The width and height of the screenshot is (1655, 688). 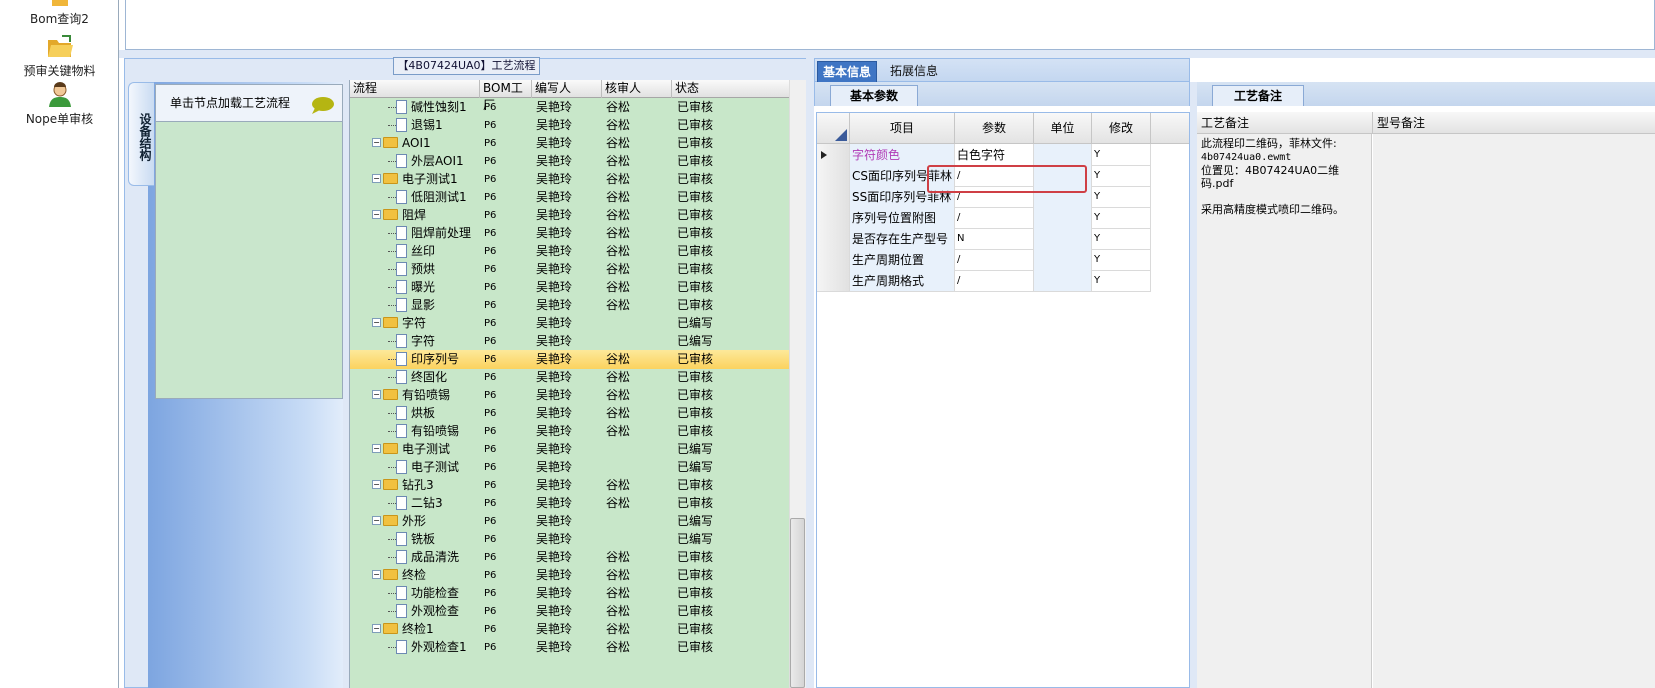 I want to click on tree-row: − 电子测试1 P6 吴艳玲 谷松 已审核, so click(x=569, y=179).